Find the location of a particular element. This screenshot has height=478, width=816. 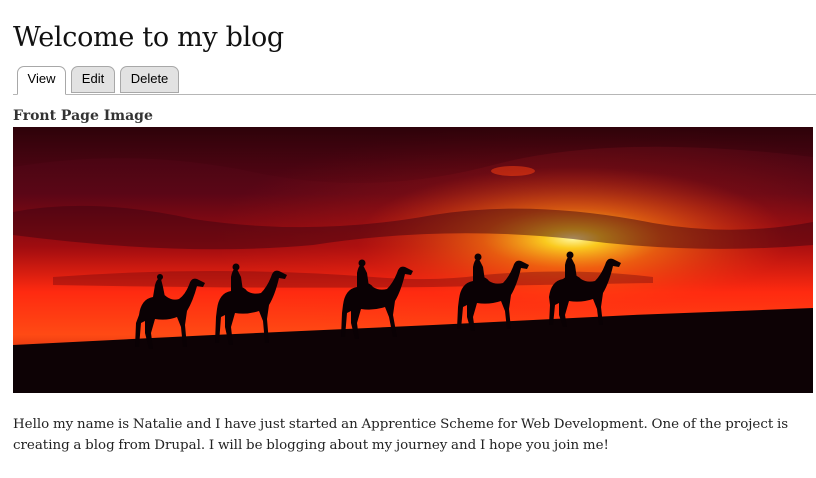

page-title: Welcome to my blog is located at coordinates (148, 37).